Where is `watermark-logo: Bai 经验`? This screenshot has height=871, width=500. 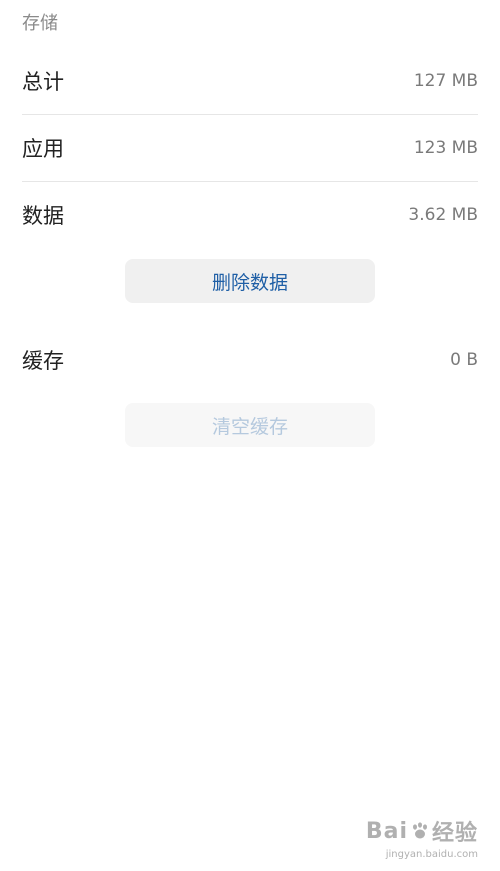
watermark-logo: Bai 经验 is located at coordinates (418, 831).